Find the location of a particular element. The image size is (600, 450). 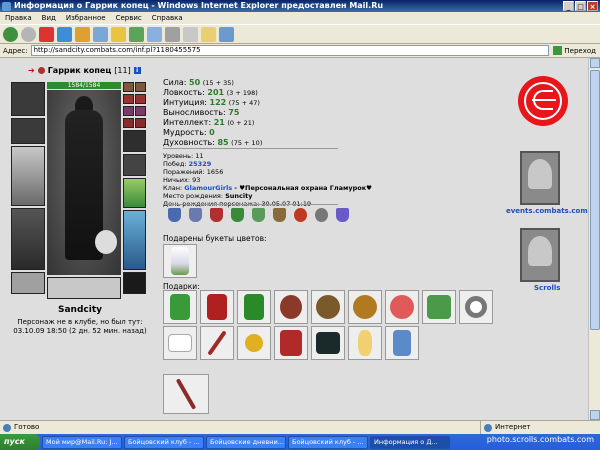

back-icon is located at coordinates (10, 34).